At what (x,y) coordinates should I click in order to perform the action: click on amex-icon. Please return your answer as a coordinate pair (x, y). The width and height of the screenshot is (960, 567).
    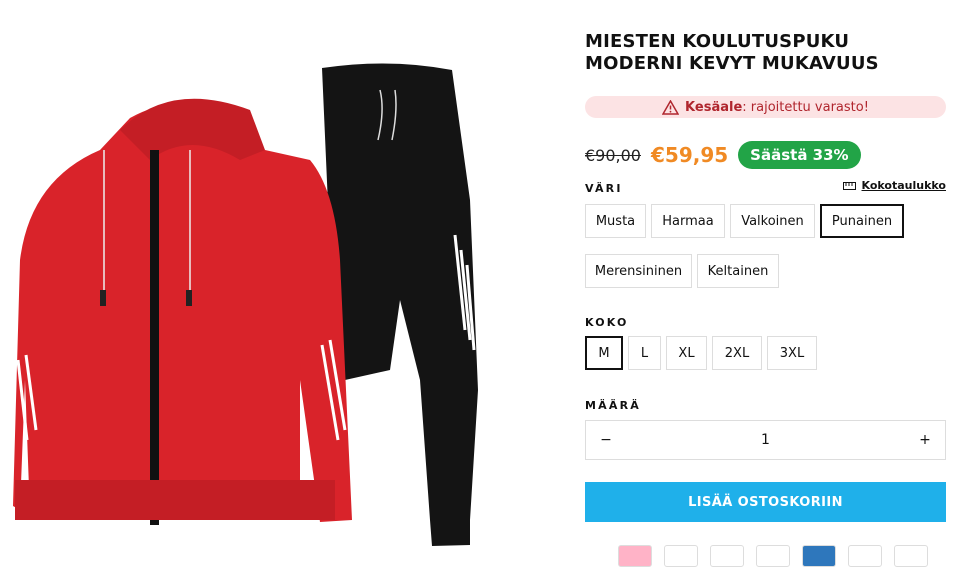
    Looking at the image, I should click on (819, 556).